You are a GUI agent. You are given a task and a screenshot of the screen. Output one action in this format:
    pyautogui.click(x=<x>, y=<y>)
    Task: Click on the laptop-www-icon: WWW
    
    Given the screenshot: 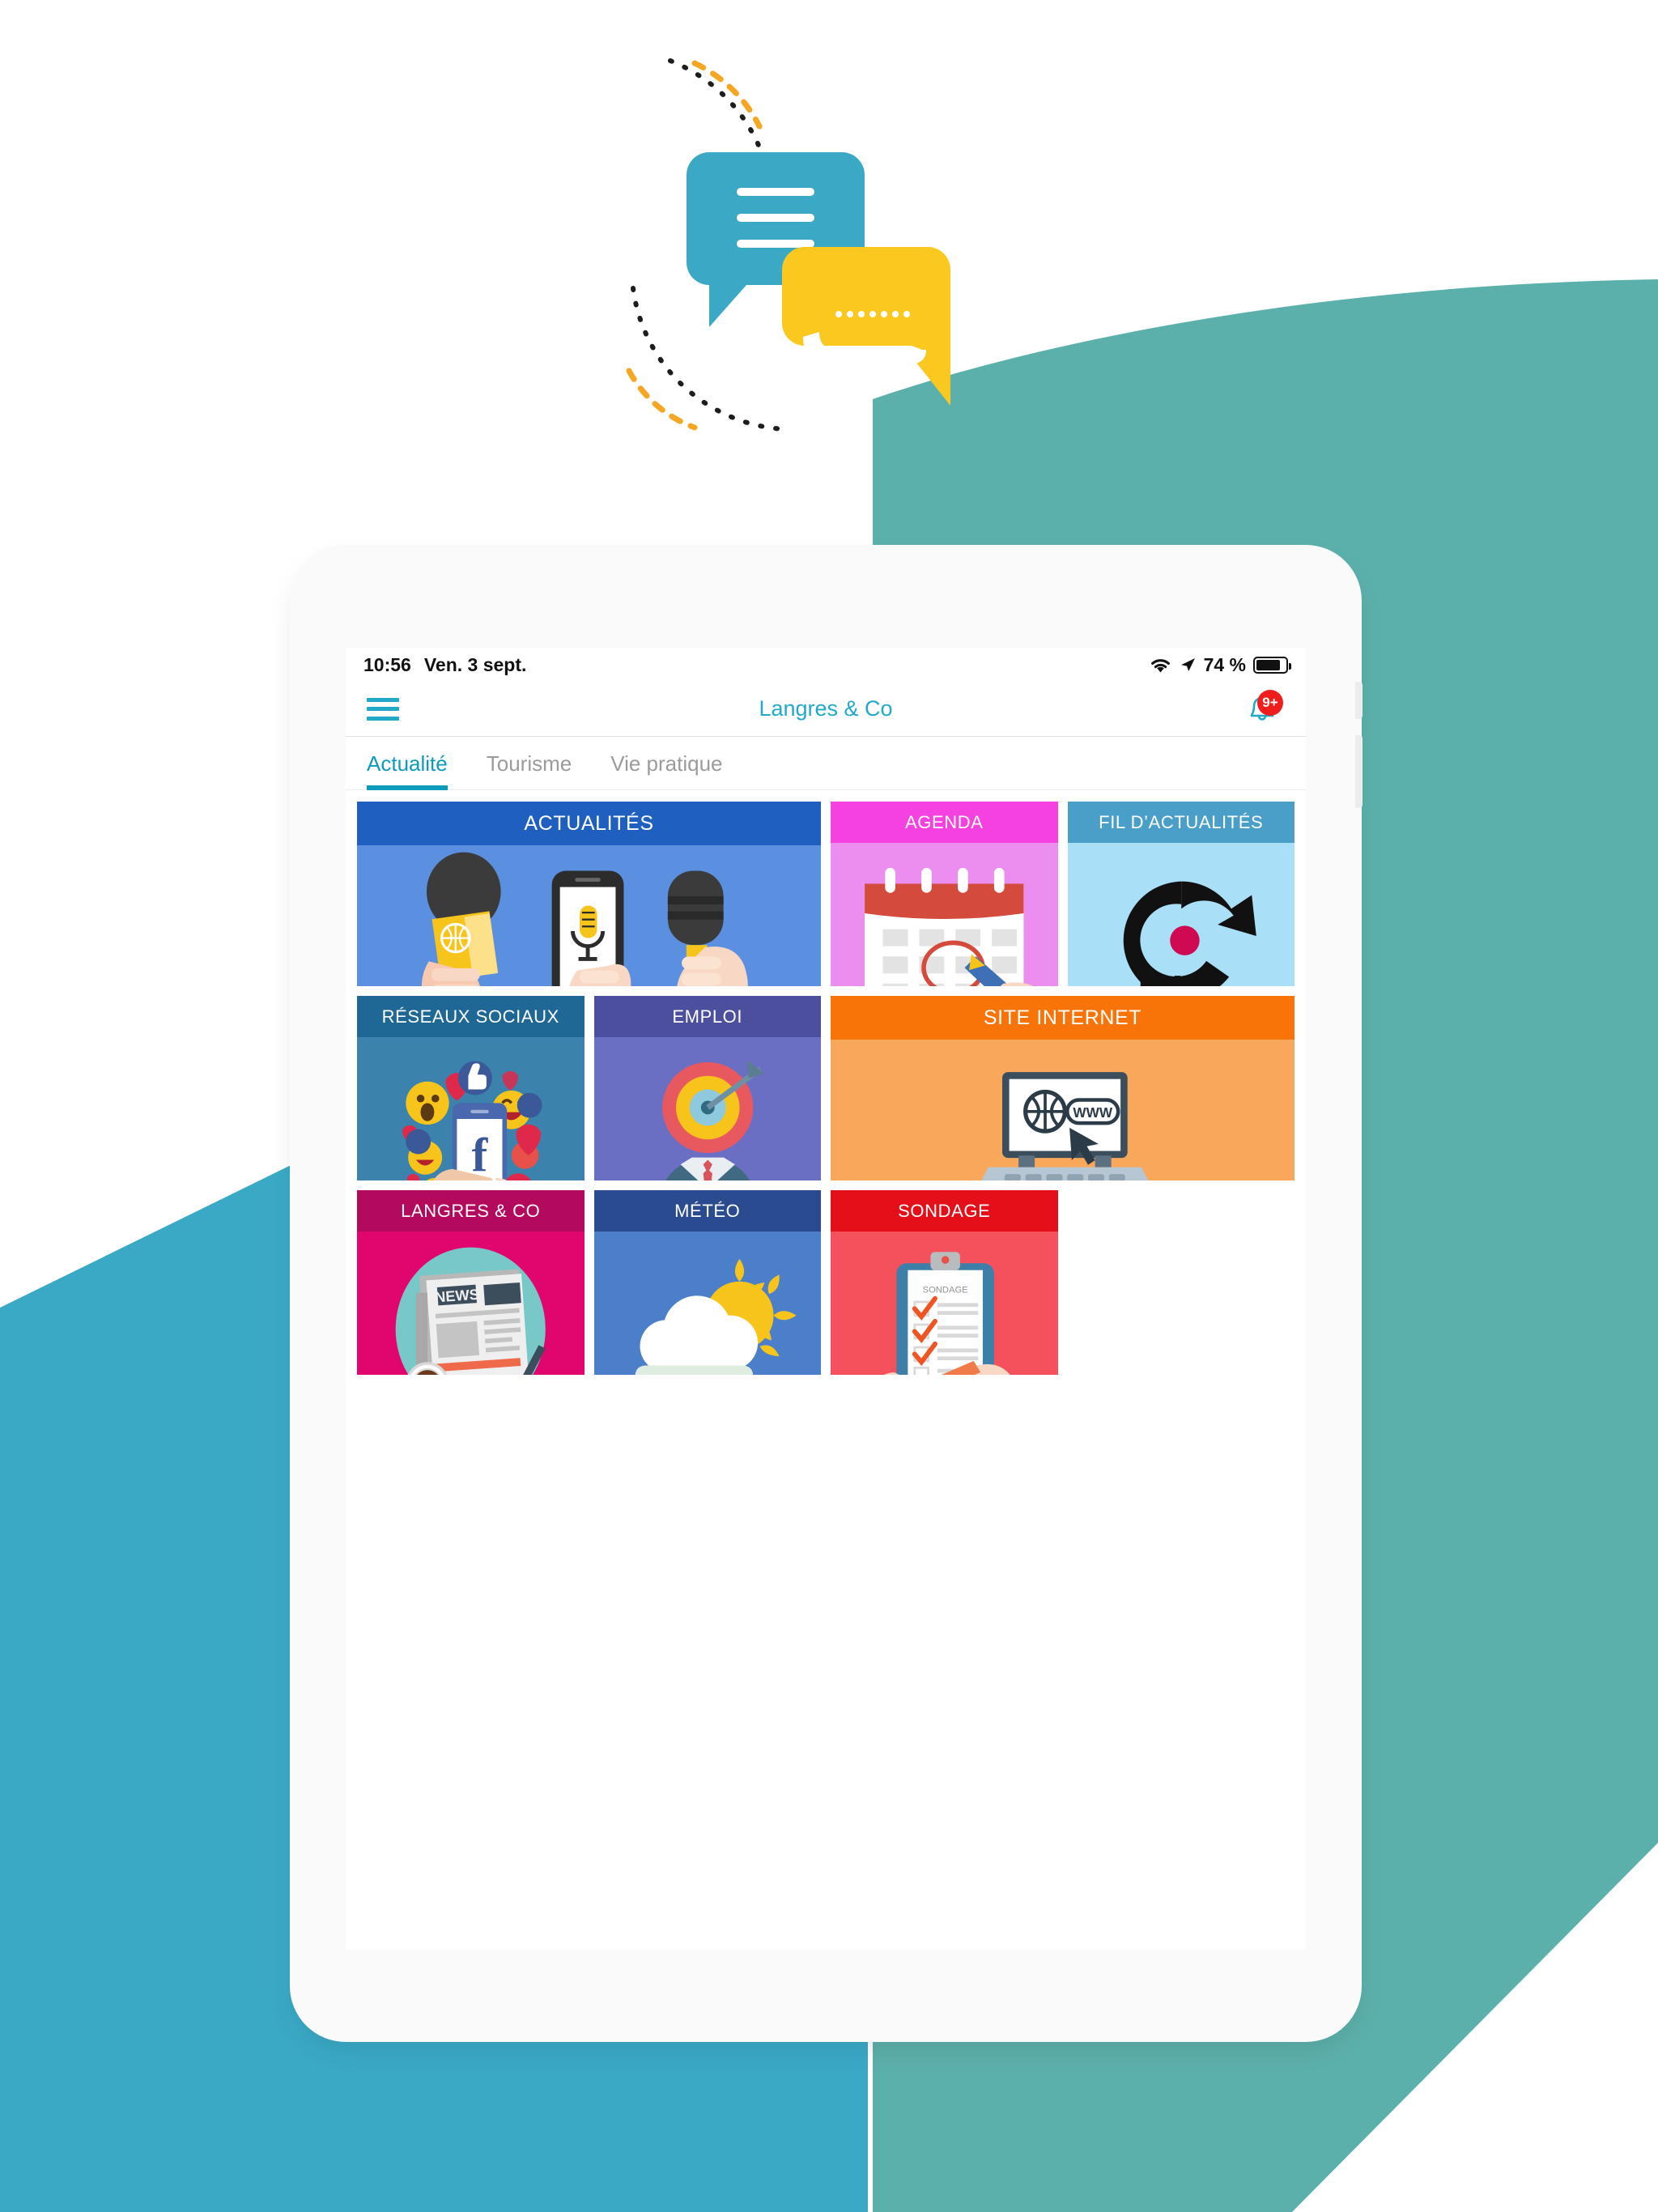 What is the action you would take?
    pyautogui.click(x=1065, y=1126)
    